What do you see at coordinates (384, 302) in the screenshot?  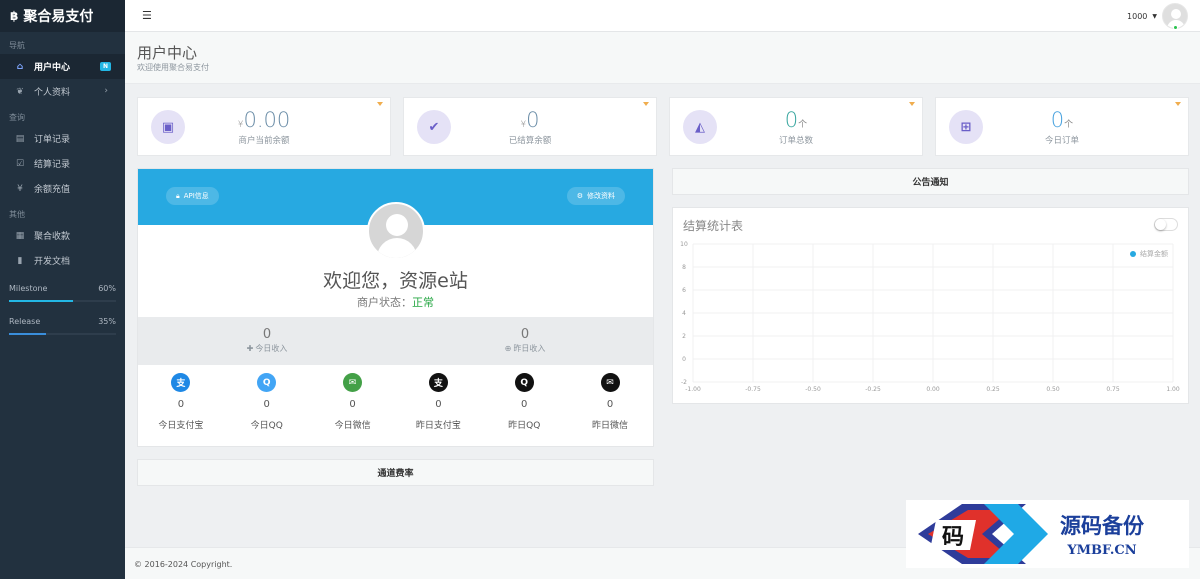 I see `status-label: 商户状态：` at bounding box center [384, 302].